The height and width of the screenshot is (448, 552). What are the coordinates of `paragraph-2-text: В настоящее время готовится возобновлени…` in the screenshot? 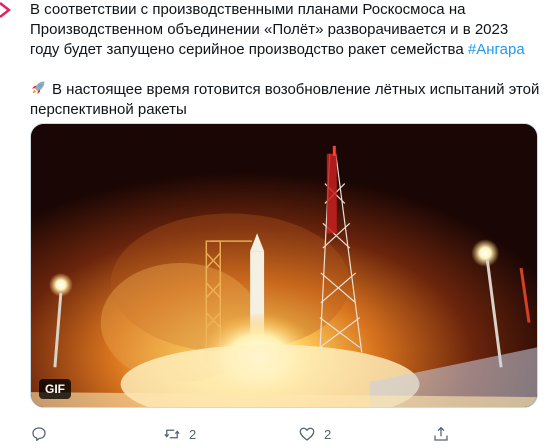 It's located at (285, 99).